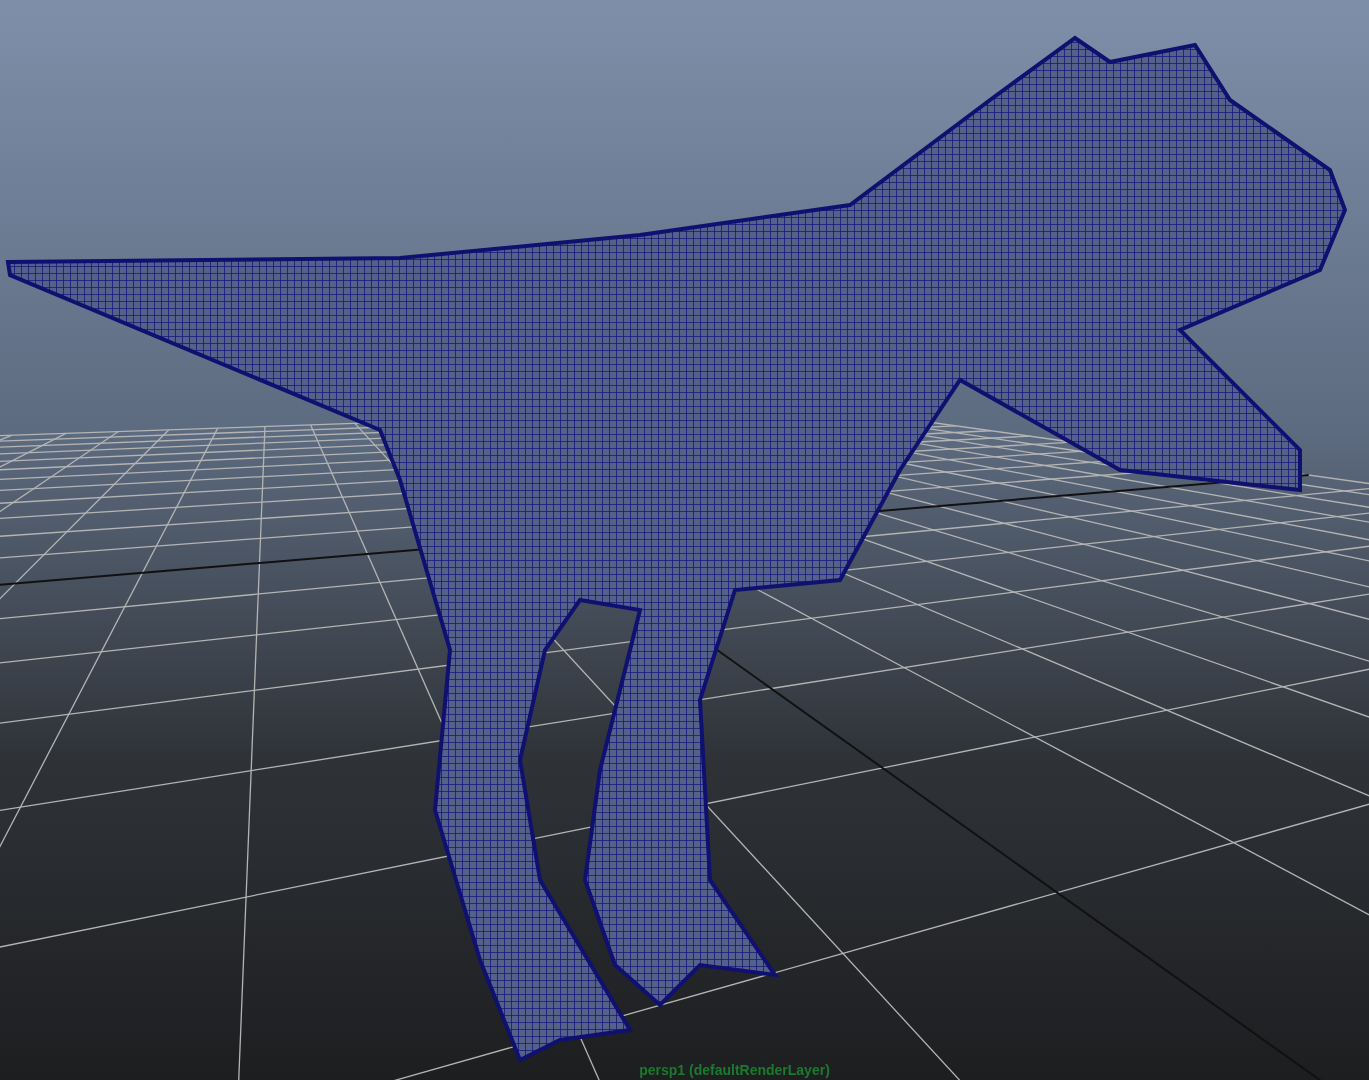 This screenshot has height=1080, width=1369. Describe the element at coordinates (734, 1070) in the screenshot. I see `camera-label: persp1 (defaultRenderLayer)` at that location.